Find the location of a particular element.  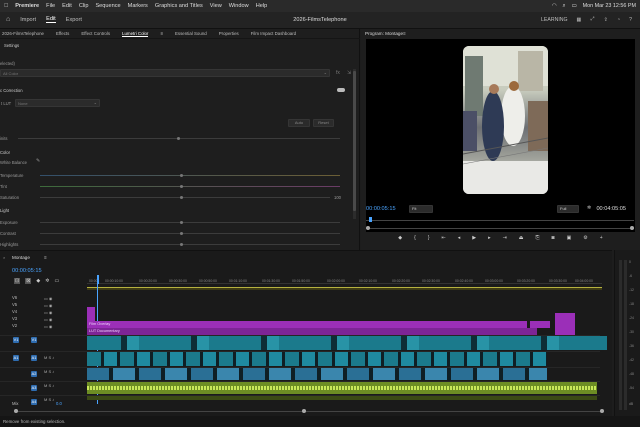

camera-icon: ◙ is located at coordinates (553, 238).